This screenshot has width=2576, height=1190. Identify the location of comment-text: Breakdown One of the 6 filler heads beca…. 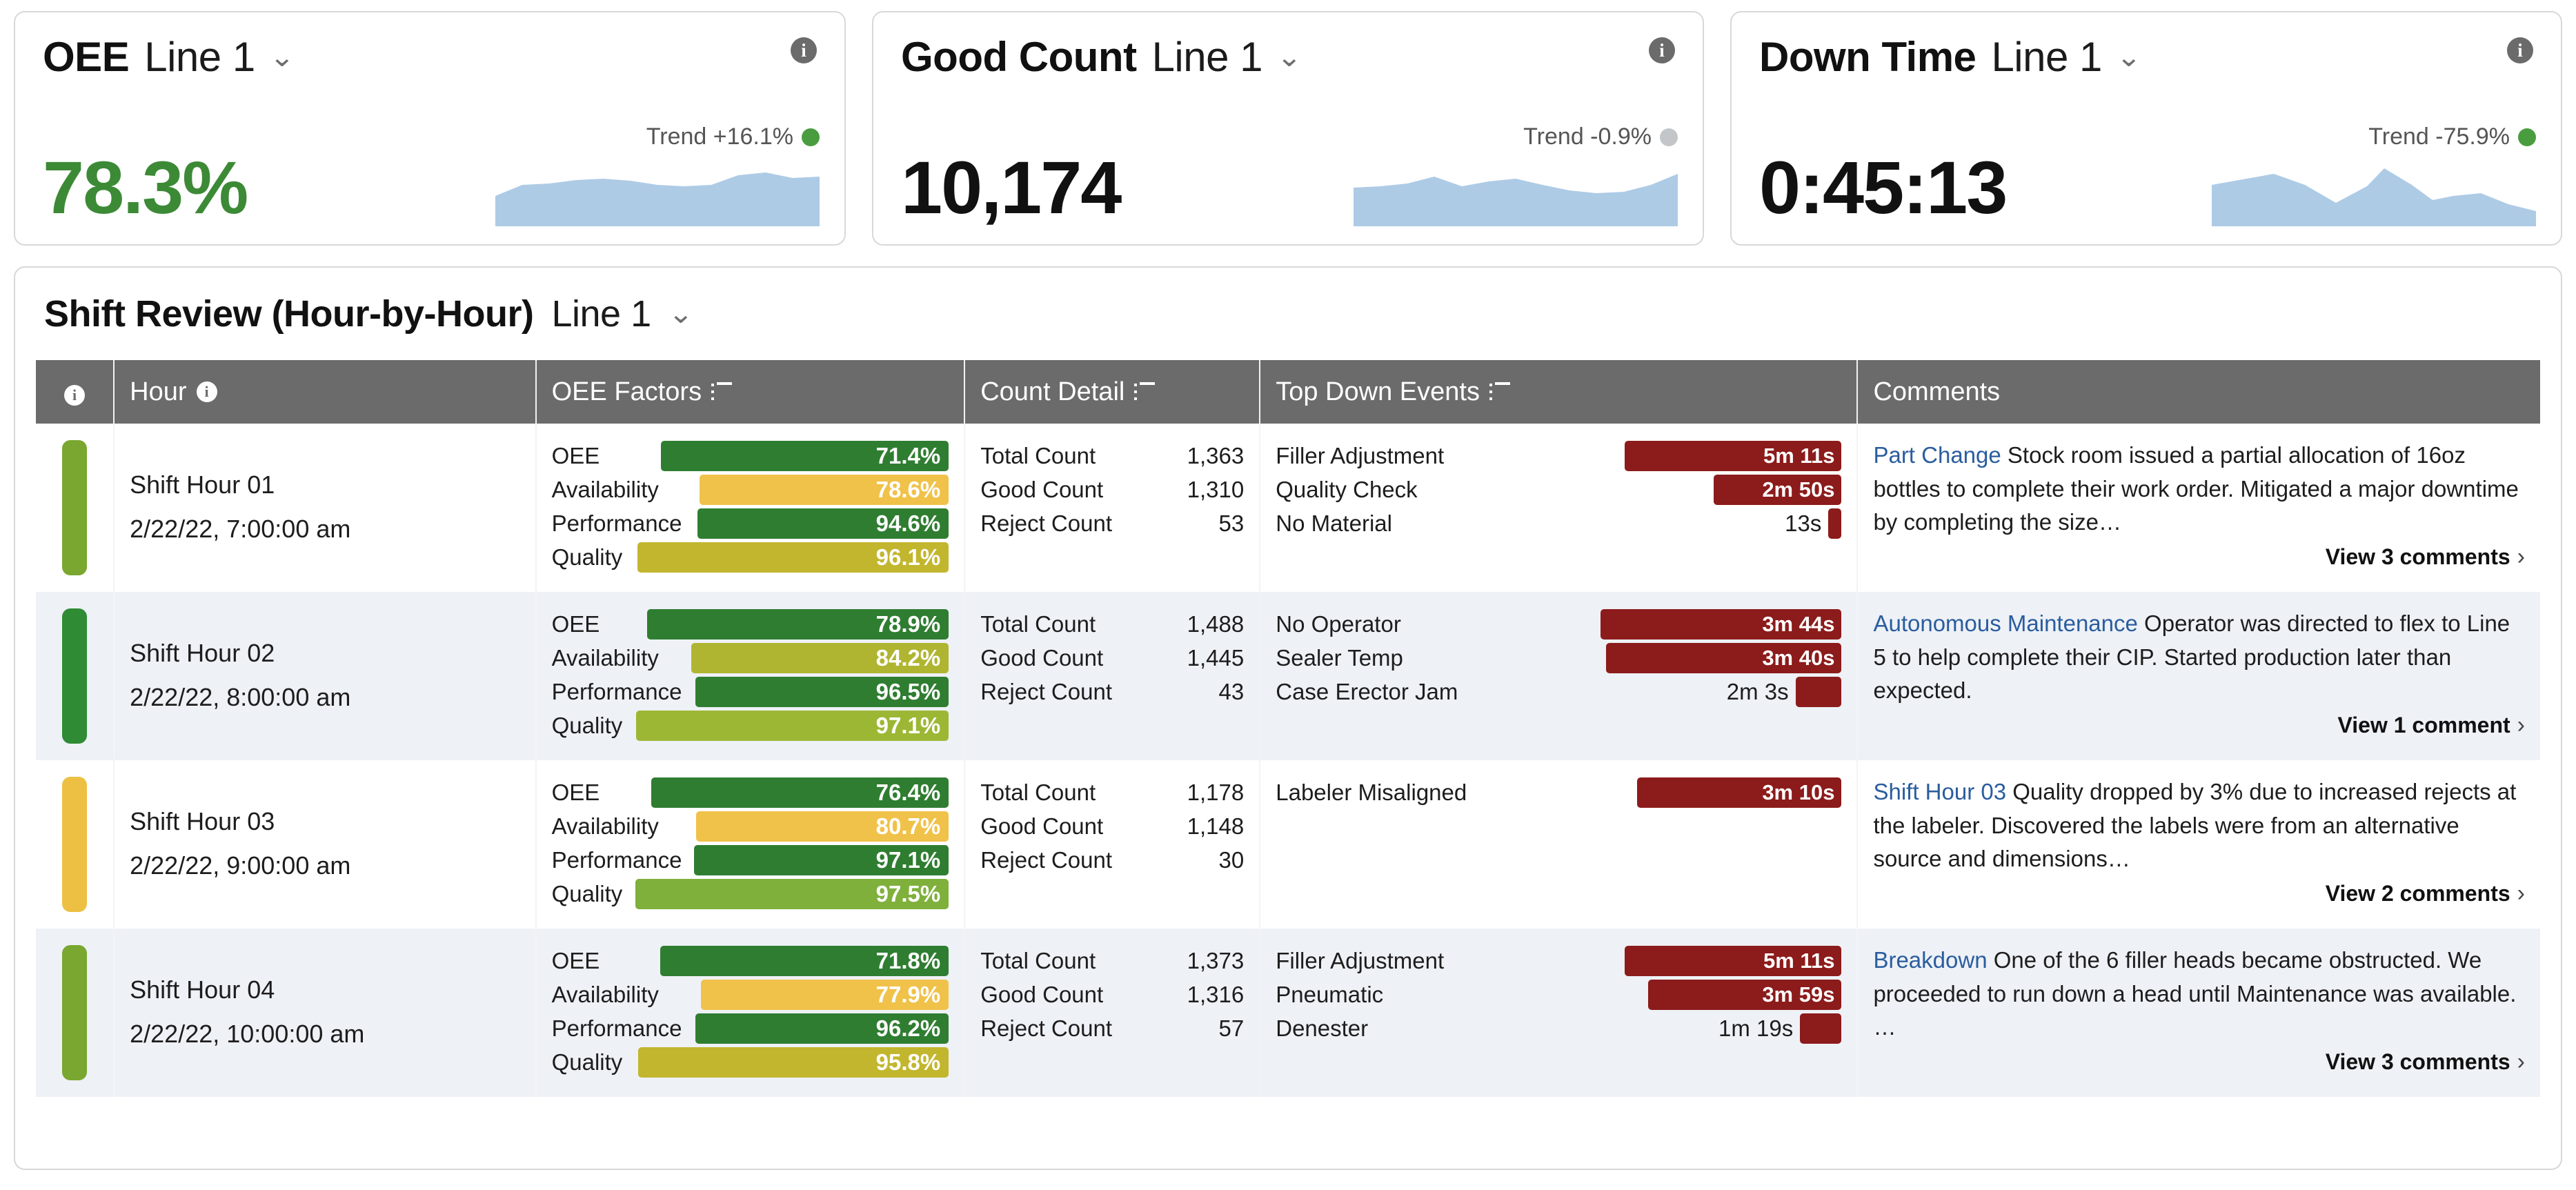
(2199, 994).